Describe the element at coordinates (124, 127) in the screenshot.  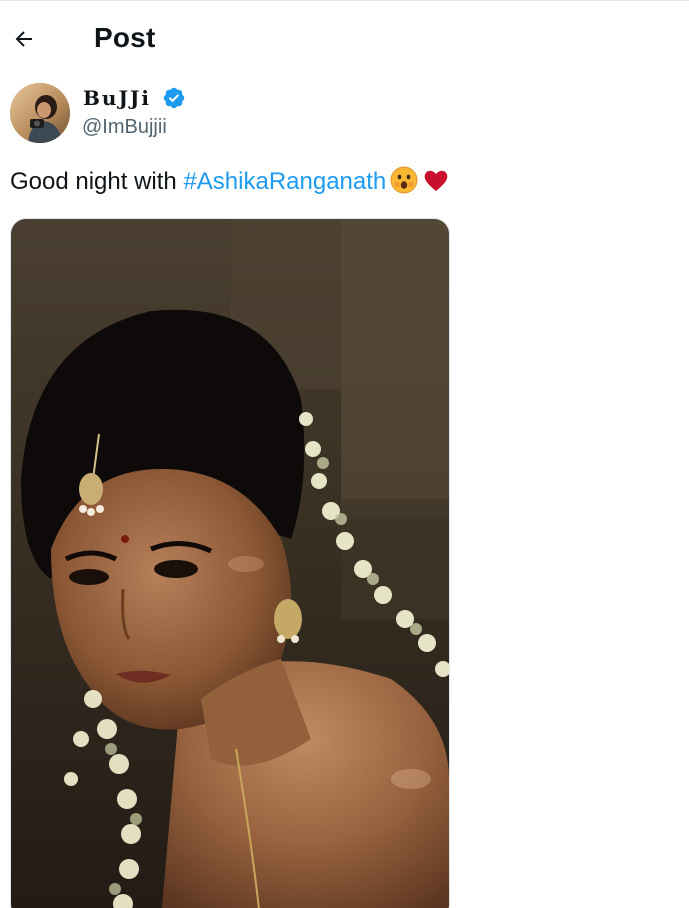
I see `author-handle: @ImBujjii` at that location.